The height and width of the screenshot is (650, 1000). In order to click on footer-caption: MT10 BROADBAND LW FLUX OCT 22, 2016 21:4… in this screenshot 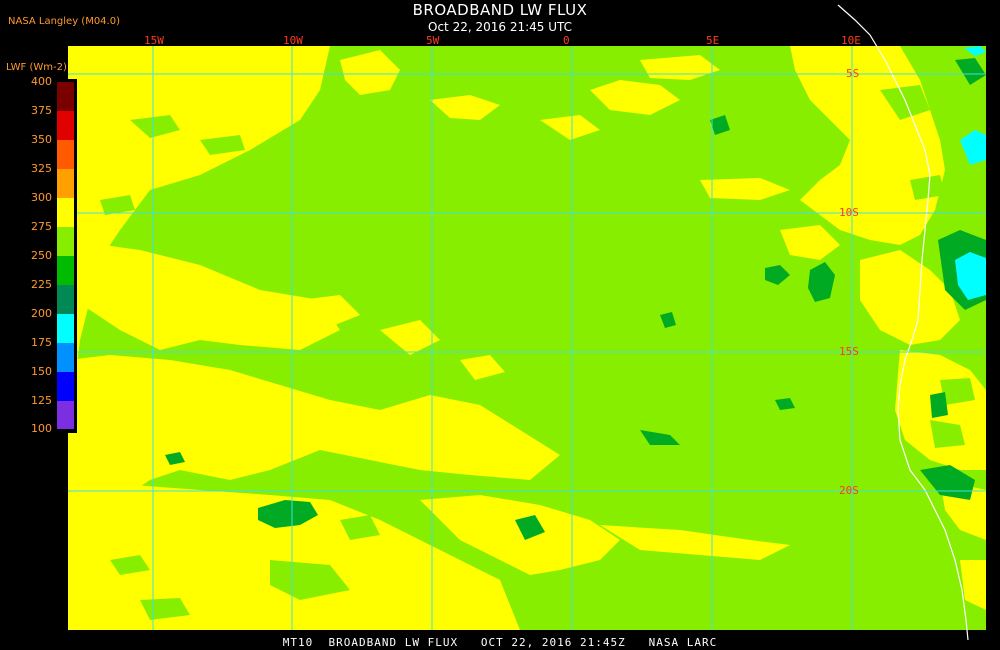, I will do `click(500, 642)`.